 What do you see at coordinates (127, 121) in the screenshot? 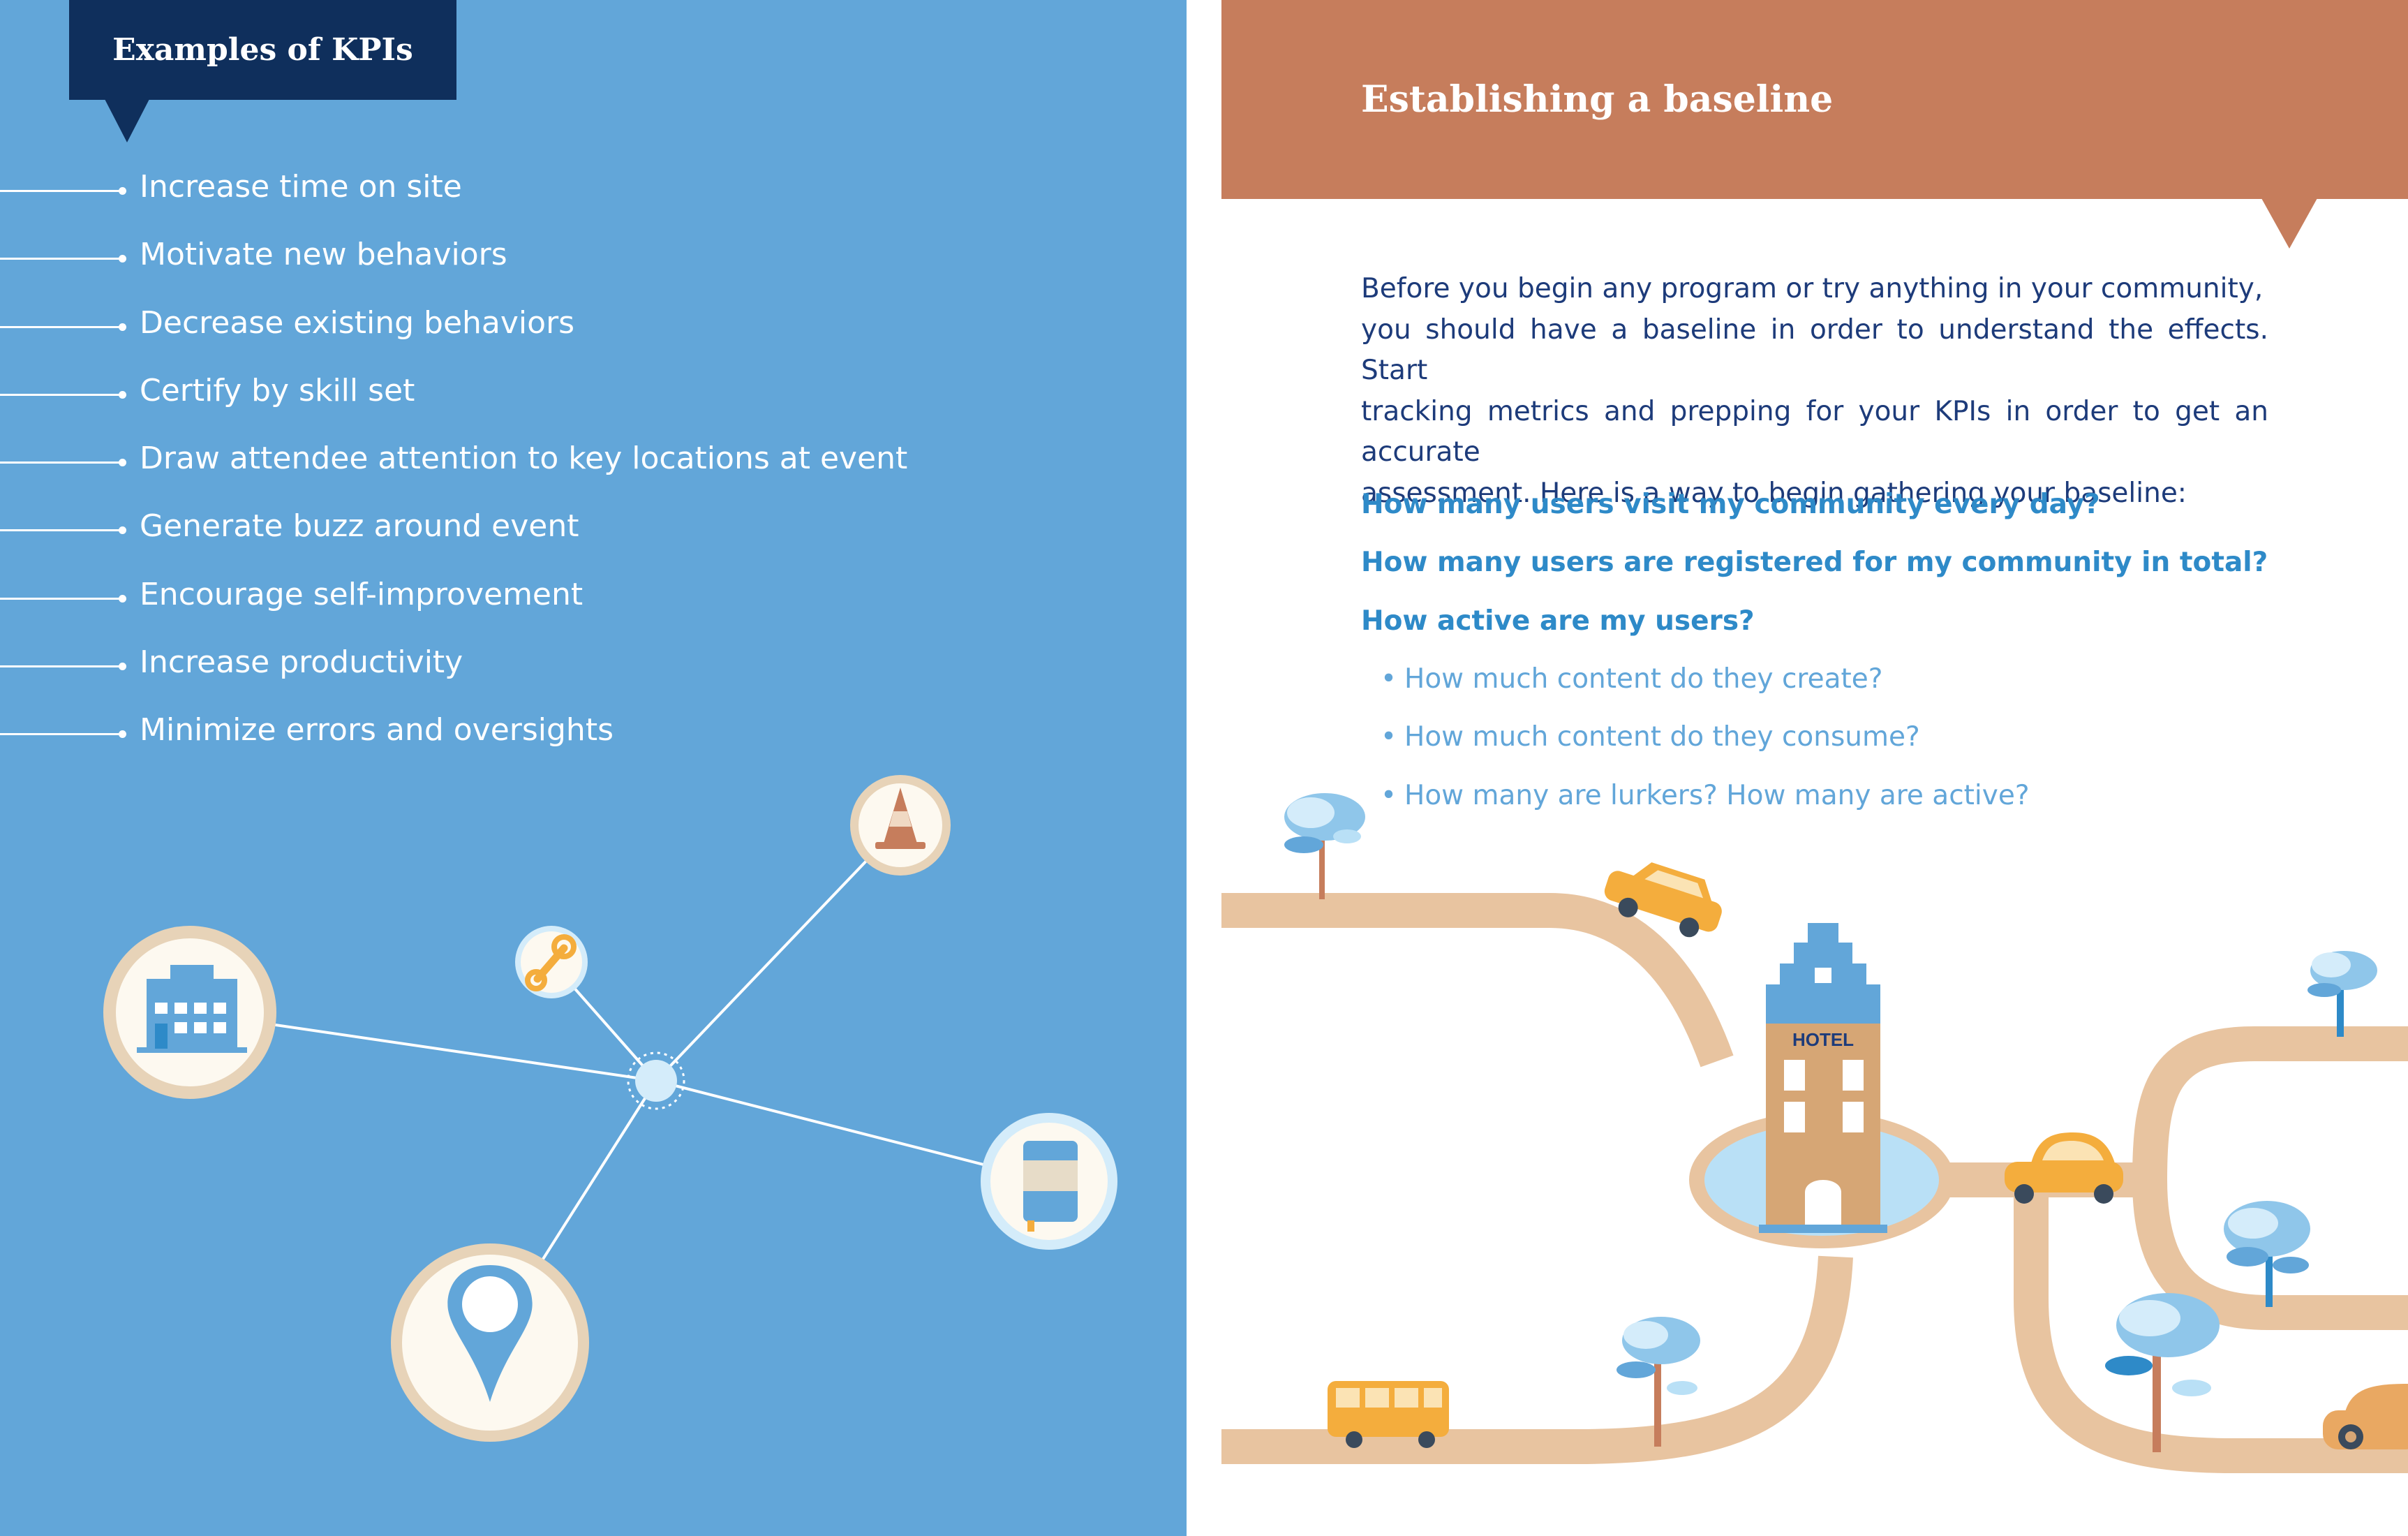
I see `kpi-tab-pointer` at bounding box center [127, 121].